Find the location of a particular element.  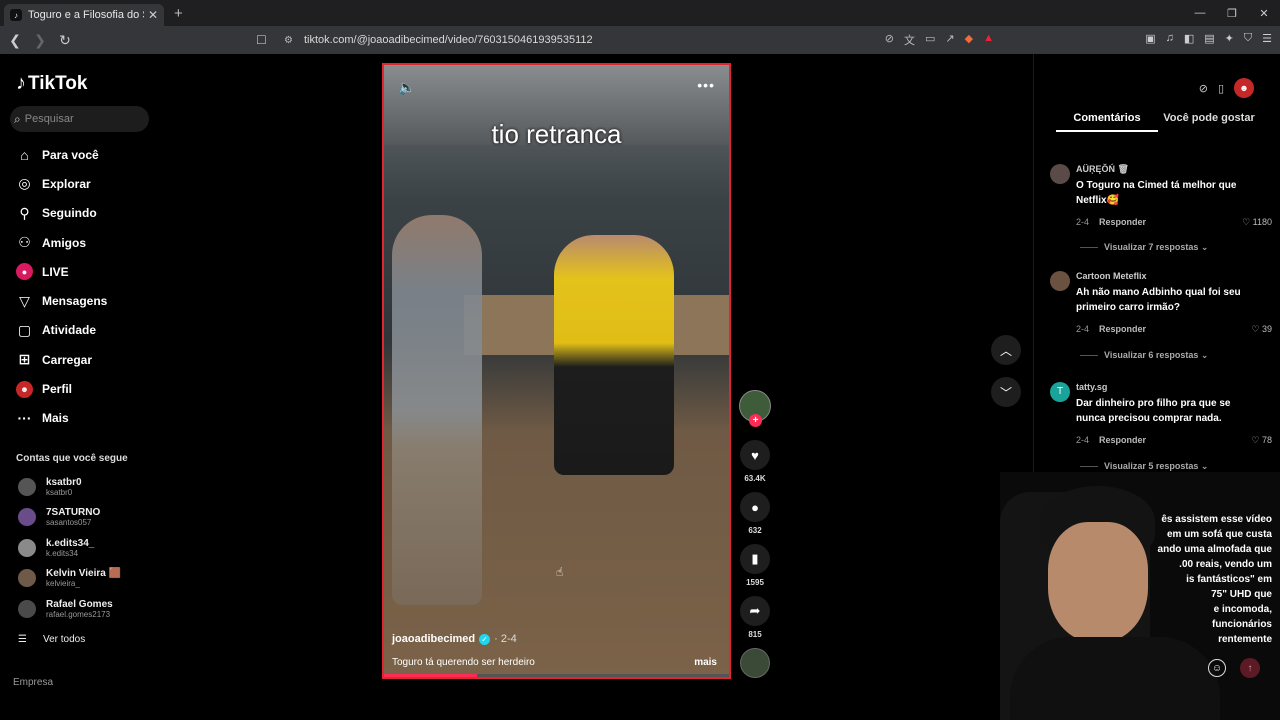

menu-item-live: ● LIVE is located at coordinates (89, 271).